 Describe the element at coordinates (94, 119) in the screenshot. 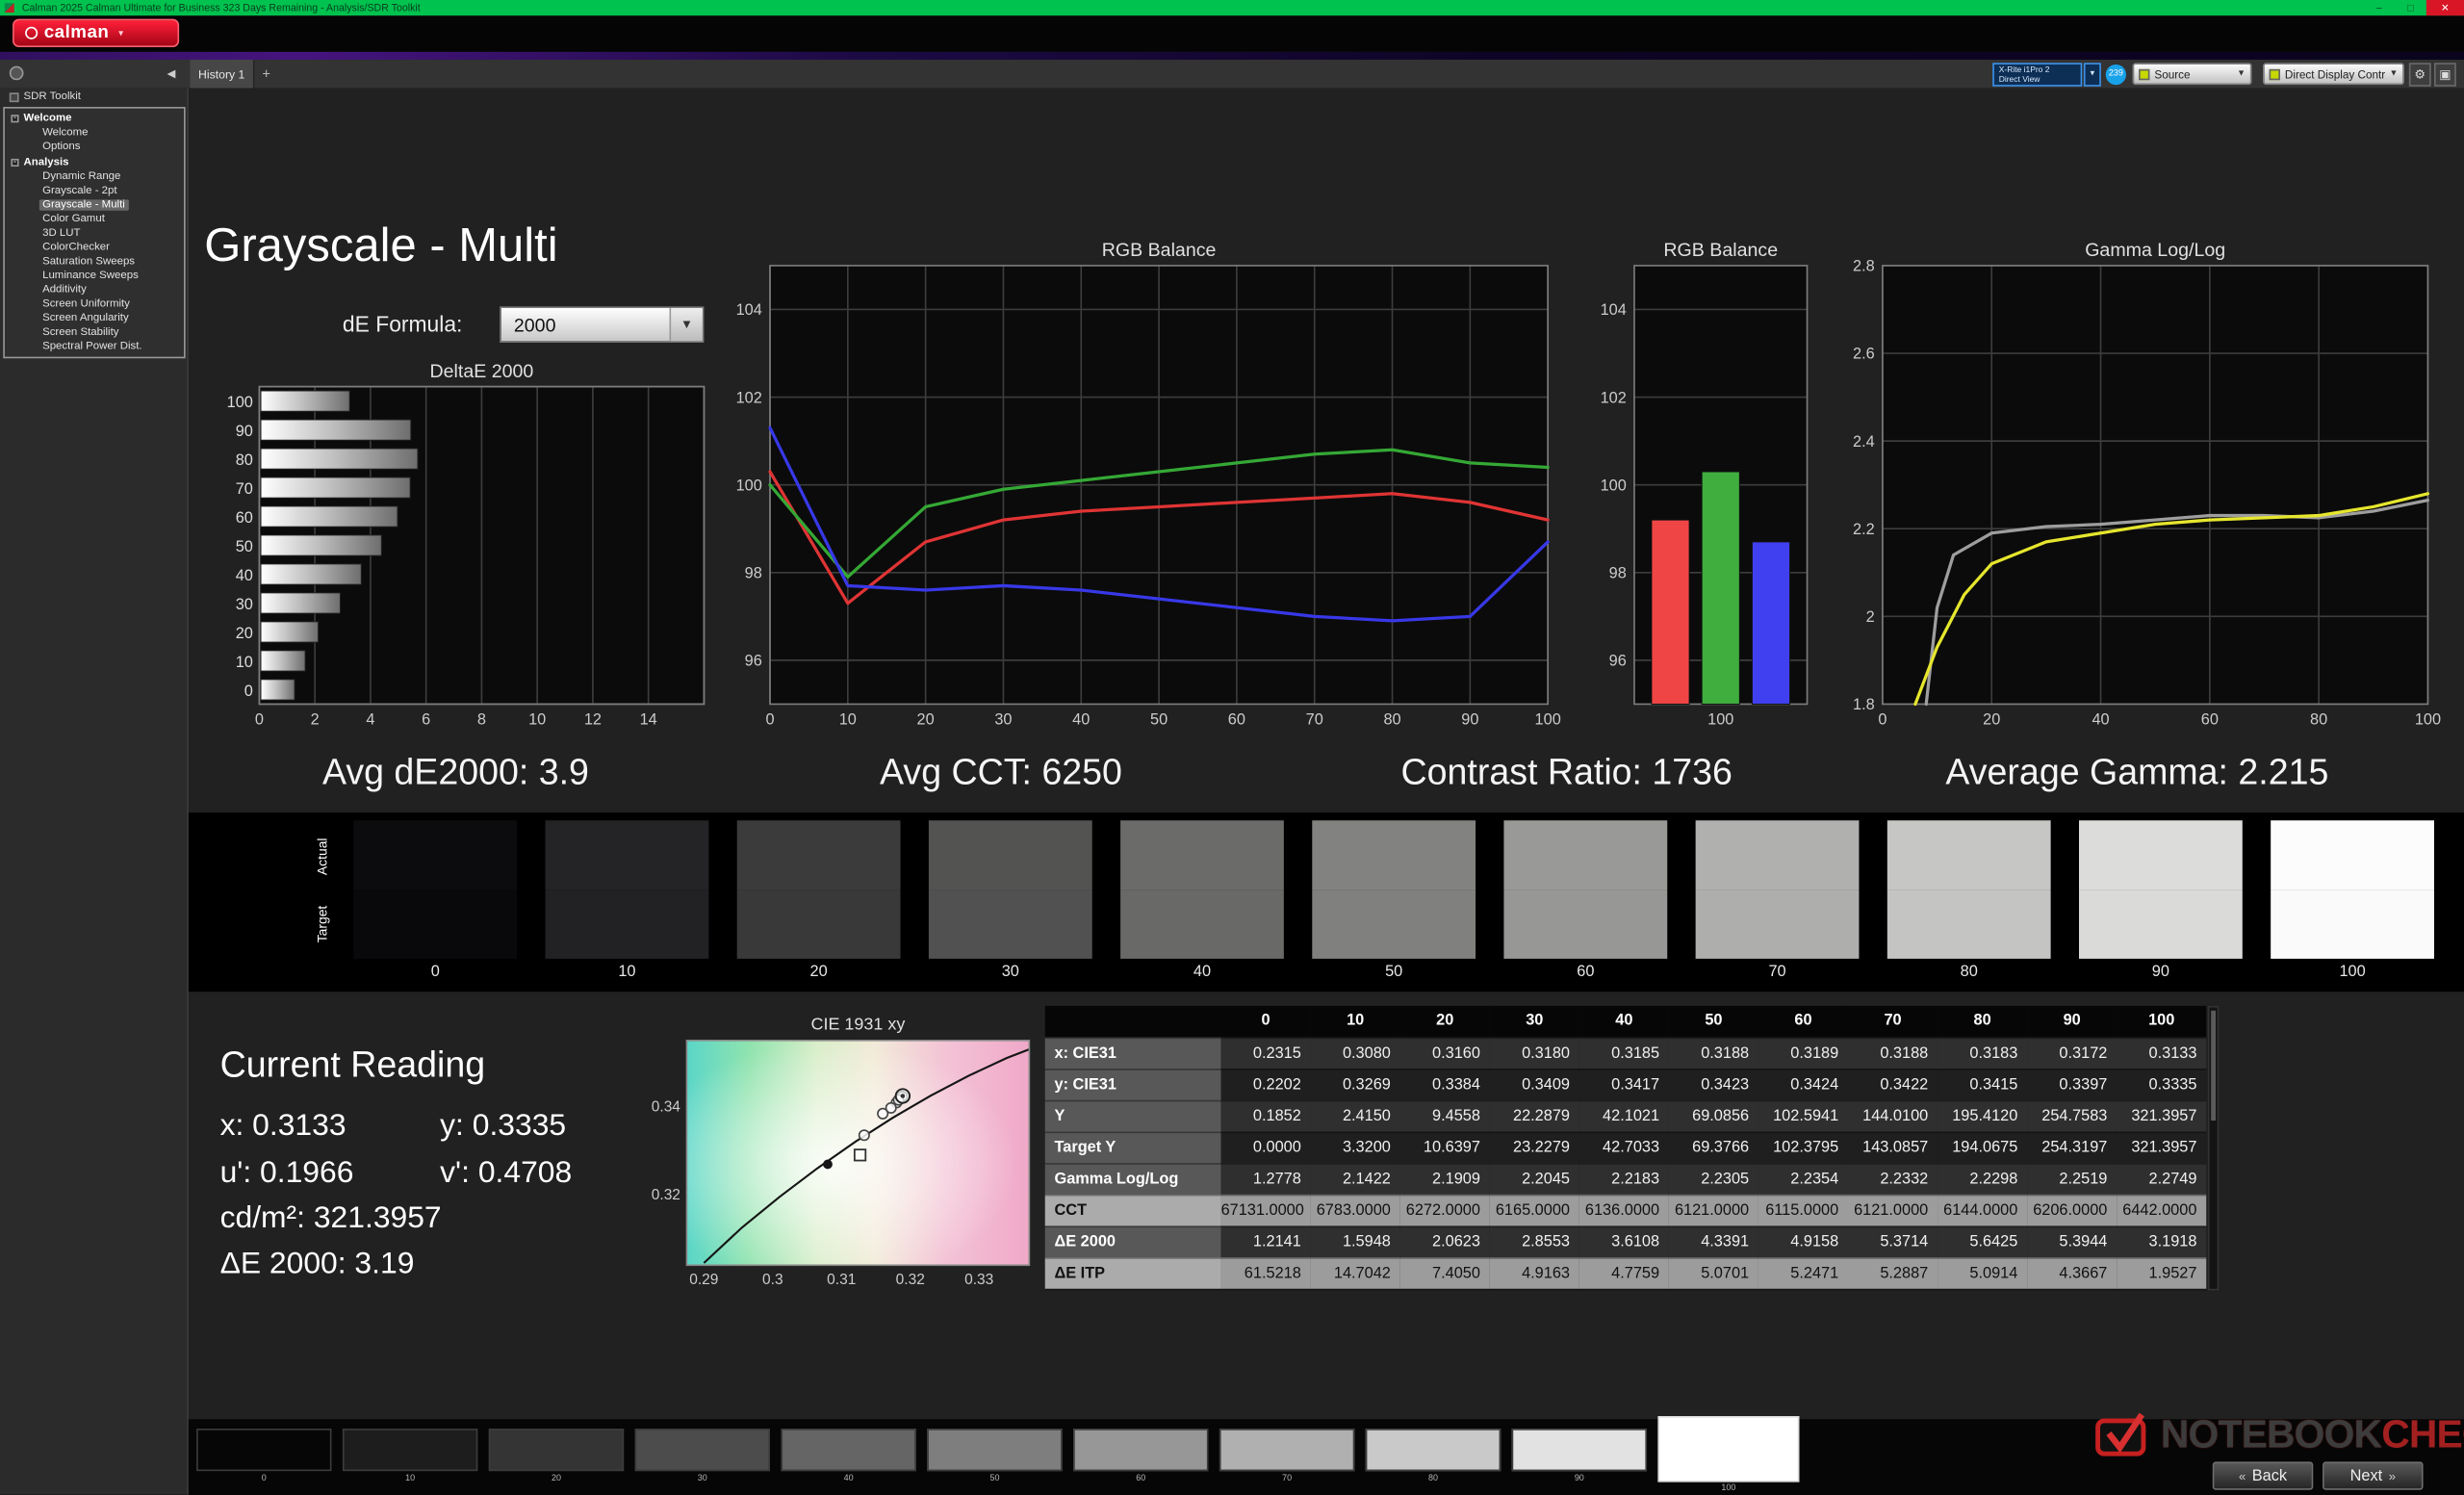

I see `sidebar-section-welcome: - Welcome` at that location.